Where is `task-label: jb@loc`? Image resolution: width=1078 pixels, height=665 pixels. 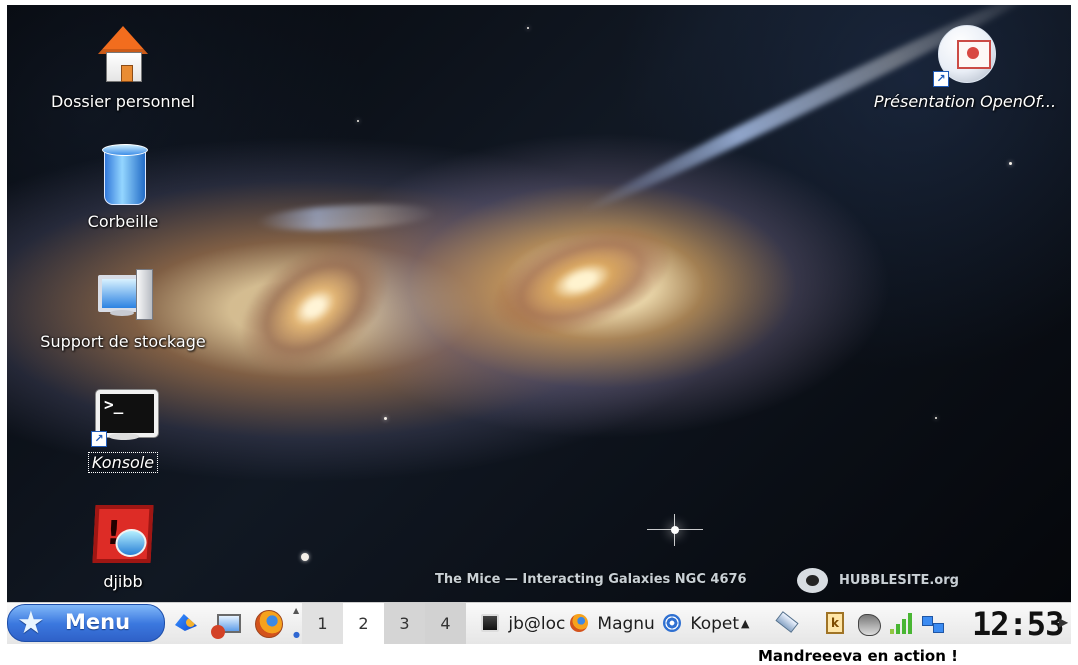 task-label: jb@loc is located at coordinates (537, 624).